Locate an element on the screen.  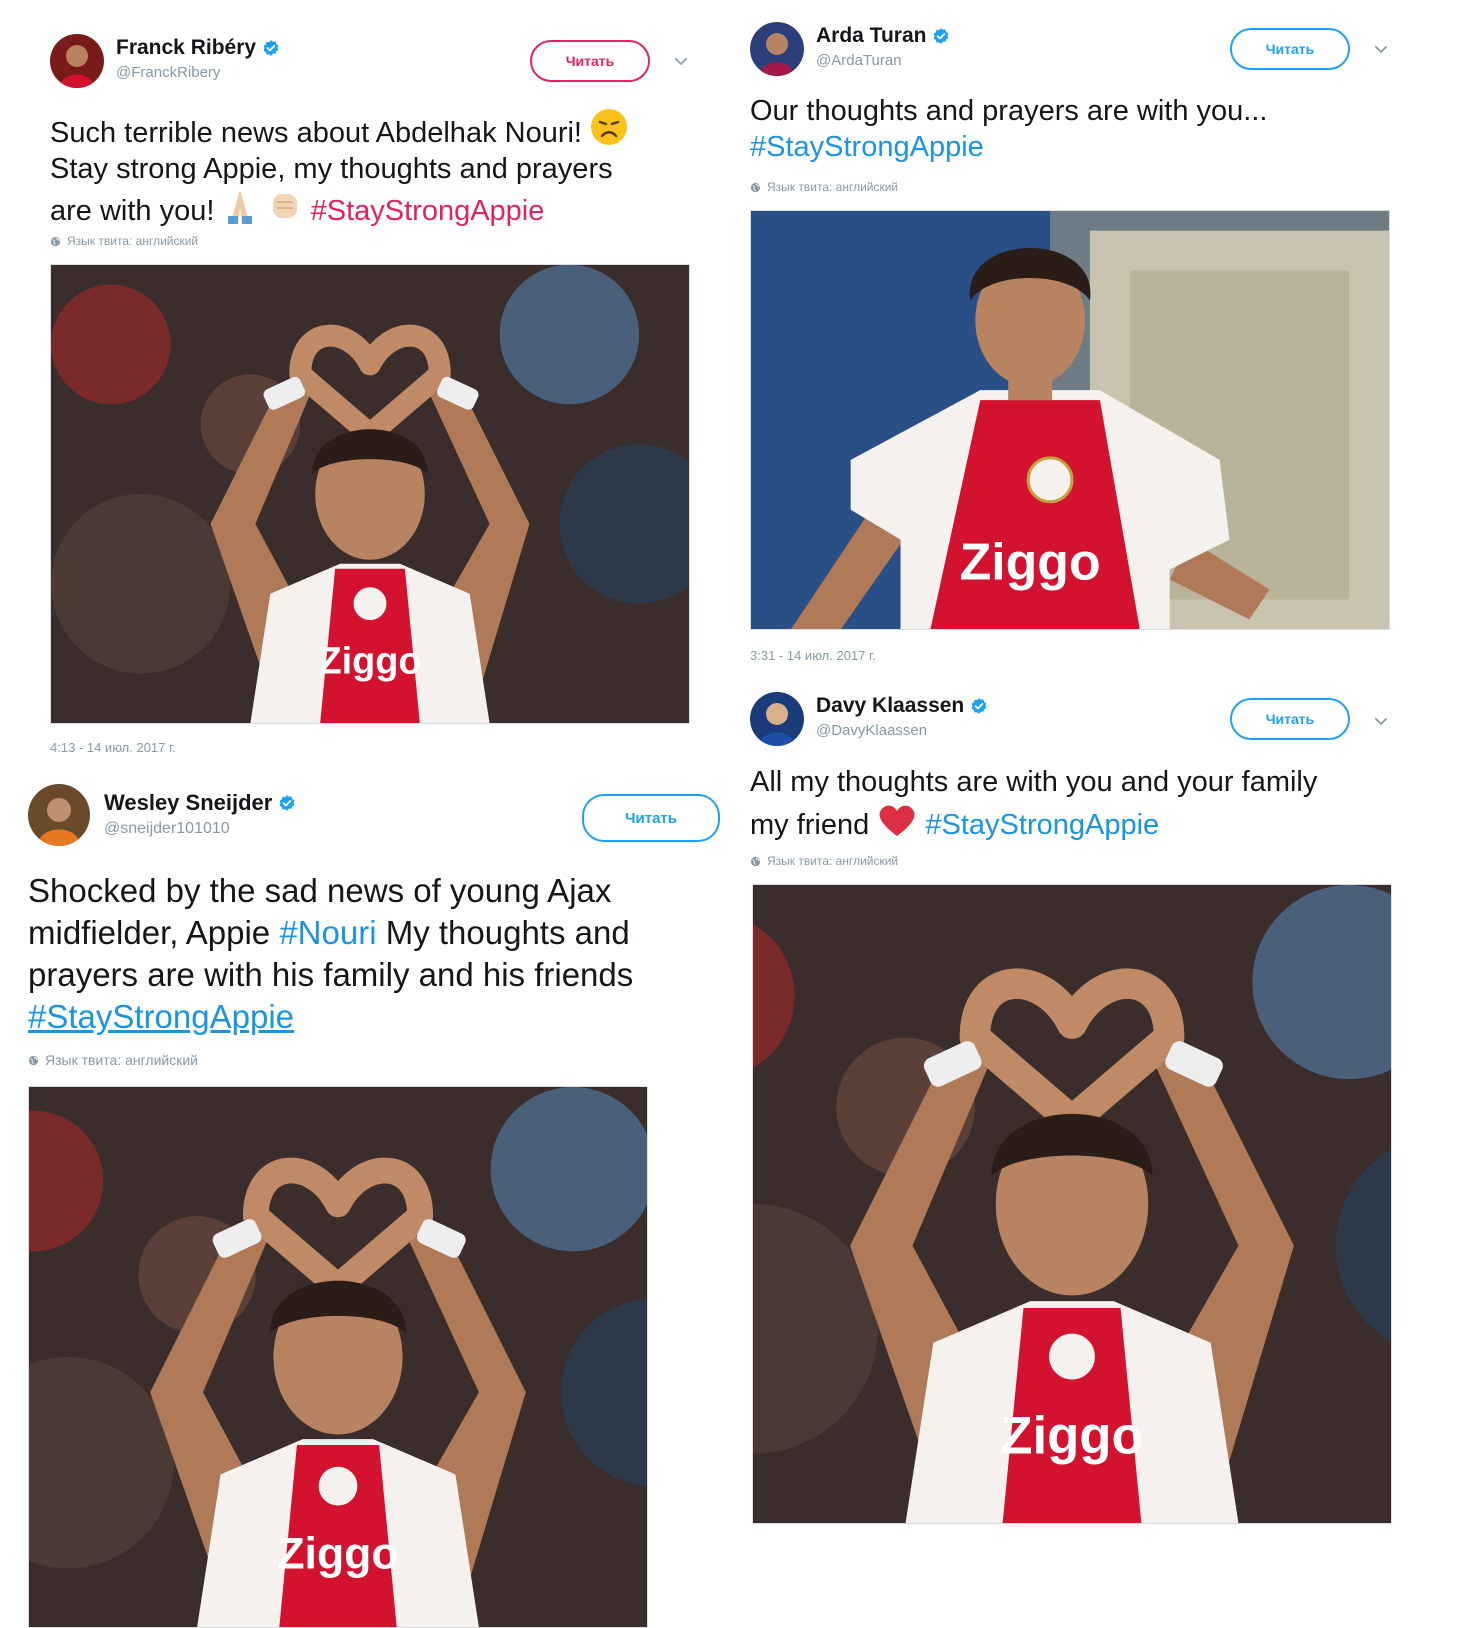
author-handle: @ArdaTuran is located at coordinates (859, 60).